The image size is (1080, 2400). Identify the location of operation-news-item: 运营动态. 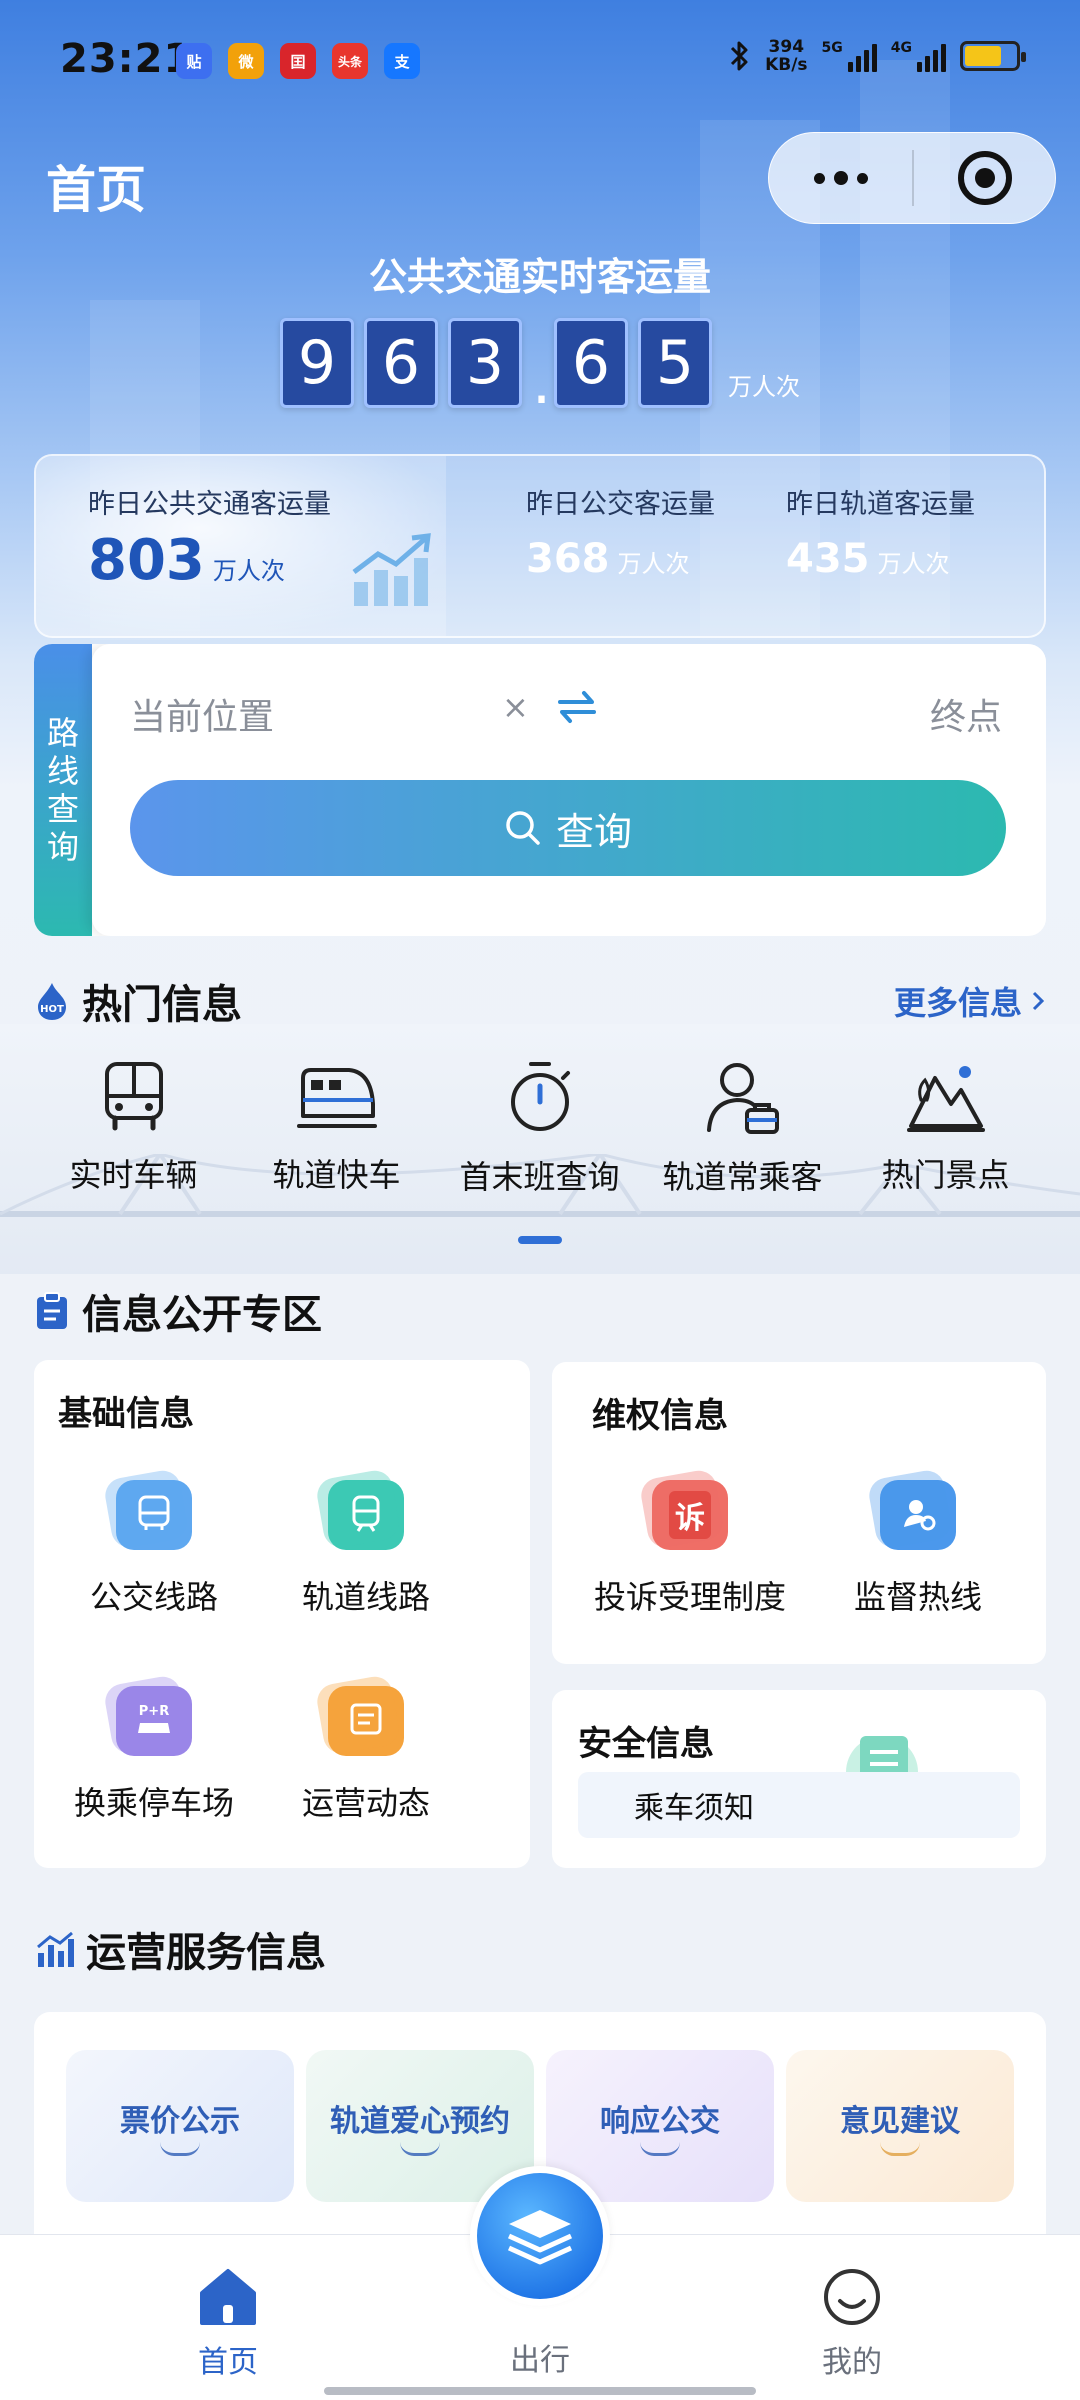
(366, 1755).